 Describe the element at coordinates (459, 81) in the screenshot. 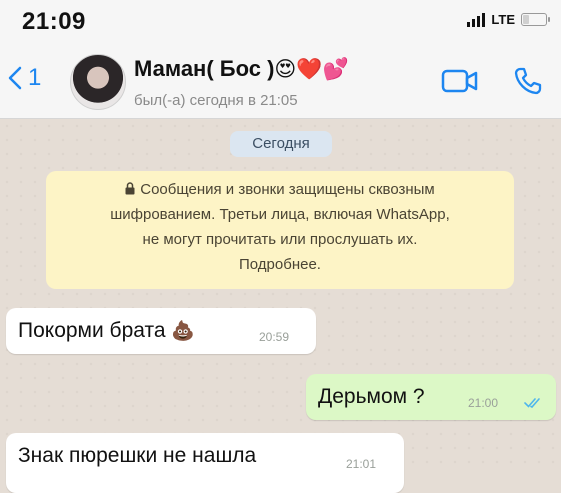

I see `video-call-icon` at that location.